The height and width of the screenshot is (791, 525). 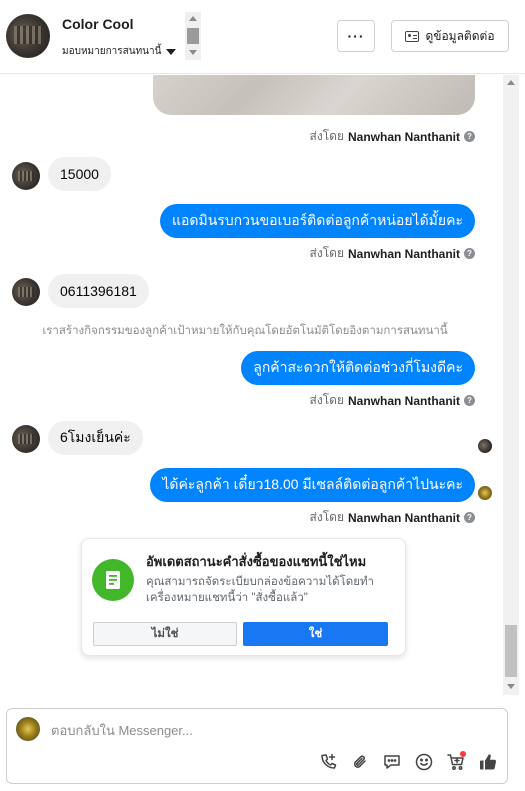 I want to click on outgoing-message: ลูกค้าสะดวกให้ติดต่อช่วงกี่โมงดีคะ, so click(x=358, y=368).